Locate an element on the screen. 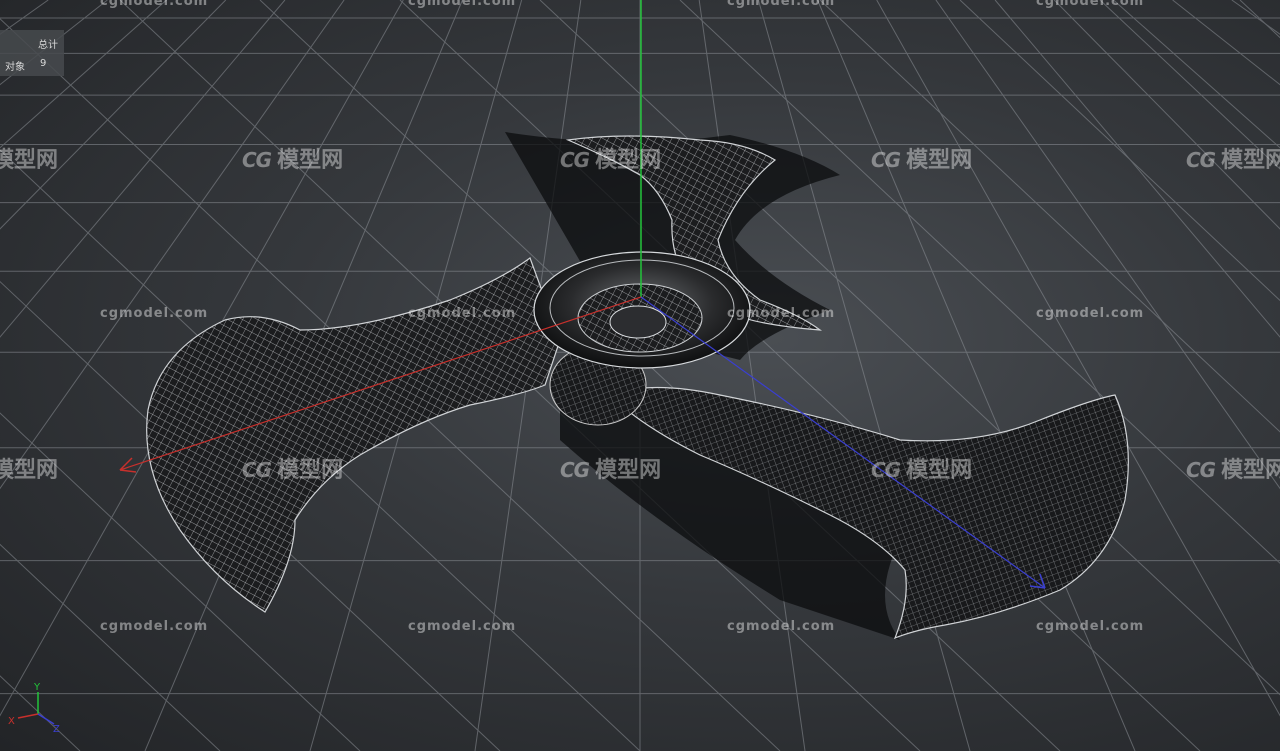  gizmo-z-label: Z is located at coordinates (56, 729).